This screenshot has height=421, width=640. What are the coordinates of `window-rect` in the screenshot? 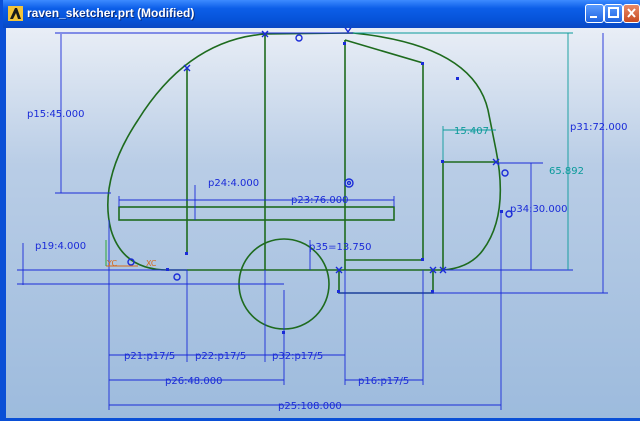 It's located at (256, 213).